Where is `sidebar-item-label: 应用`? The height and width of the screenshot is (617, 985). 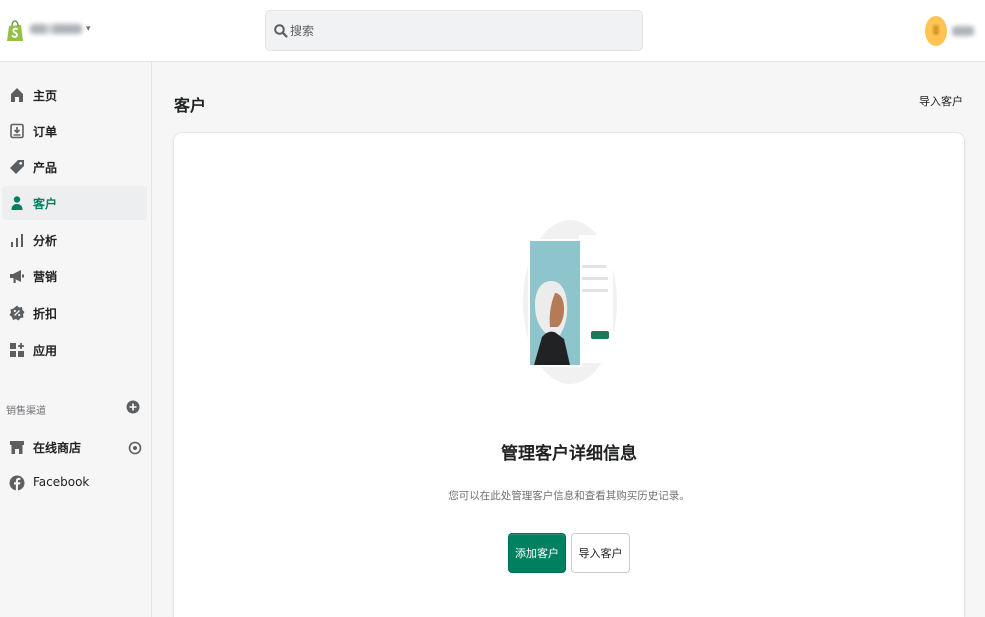 sidebar-item-label: 应用 is located at coordinates (45, 351).